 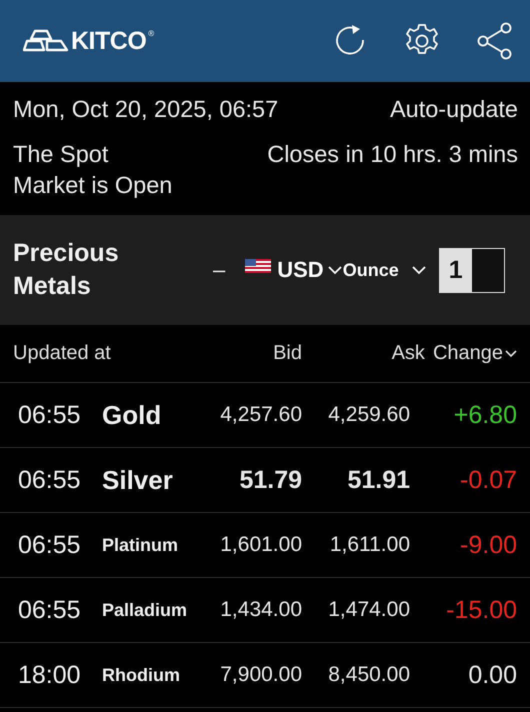 What do you see at coordinates (132, 415) in the screenshot?
I see `metal-name: Gold` at bounding box center [132, 415].